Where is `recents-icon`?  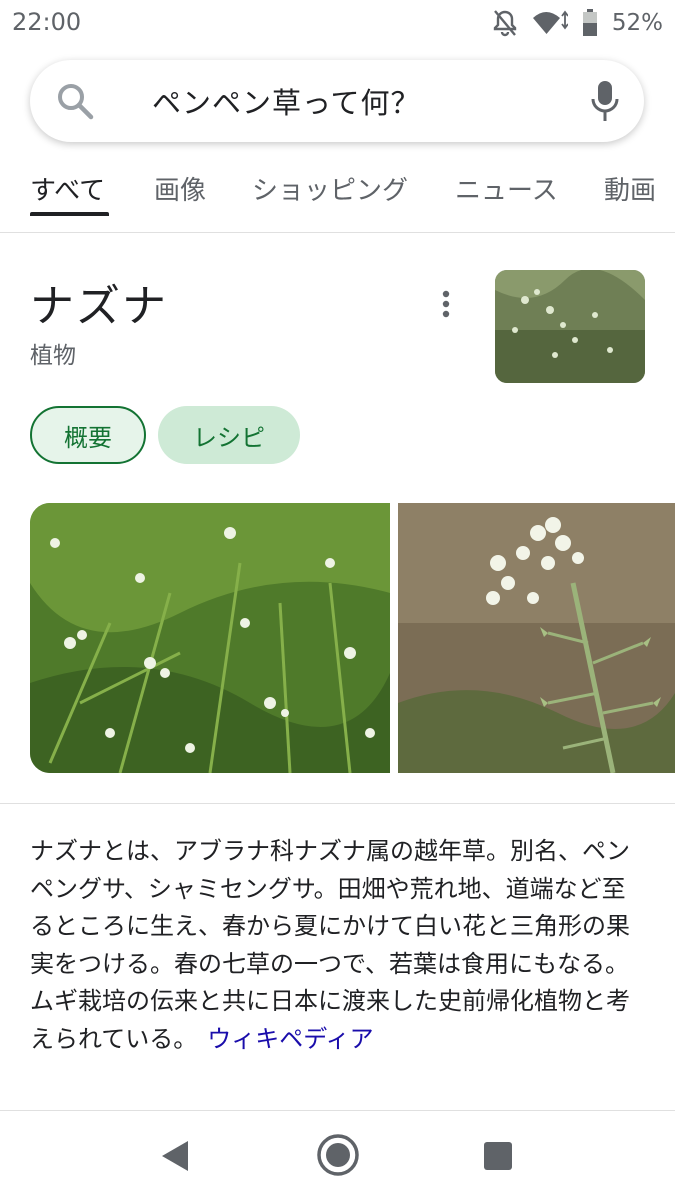 recents-icon is located at coordinates (498, 1156).